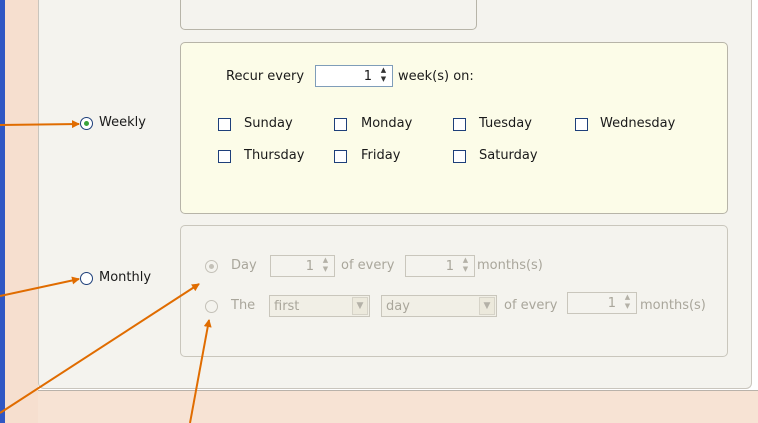 The width and height of the screenshot is (758, 423). I want to click on arrow-to-monthly-radio, so click(40, 286).